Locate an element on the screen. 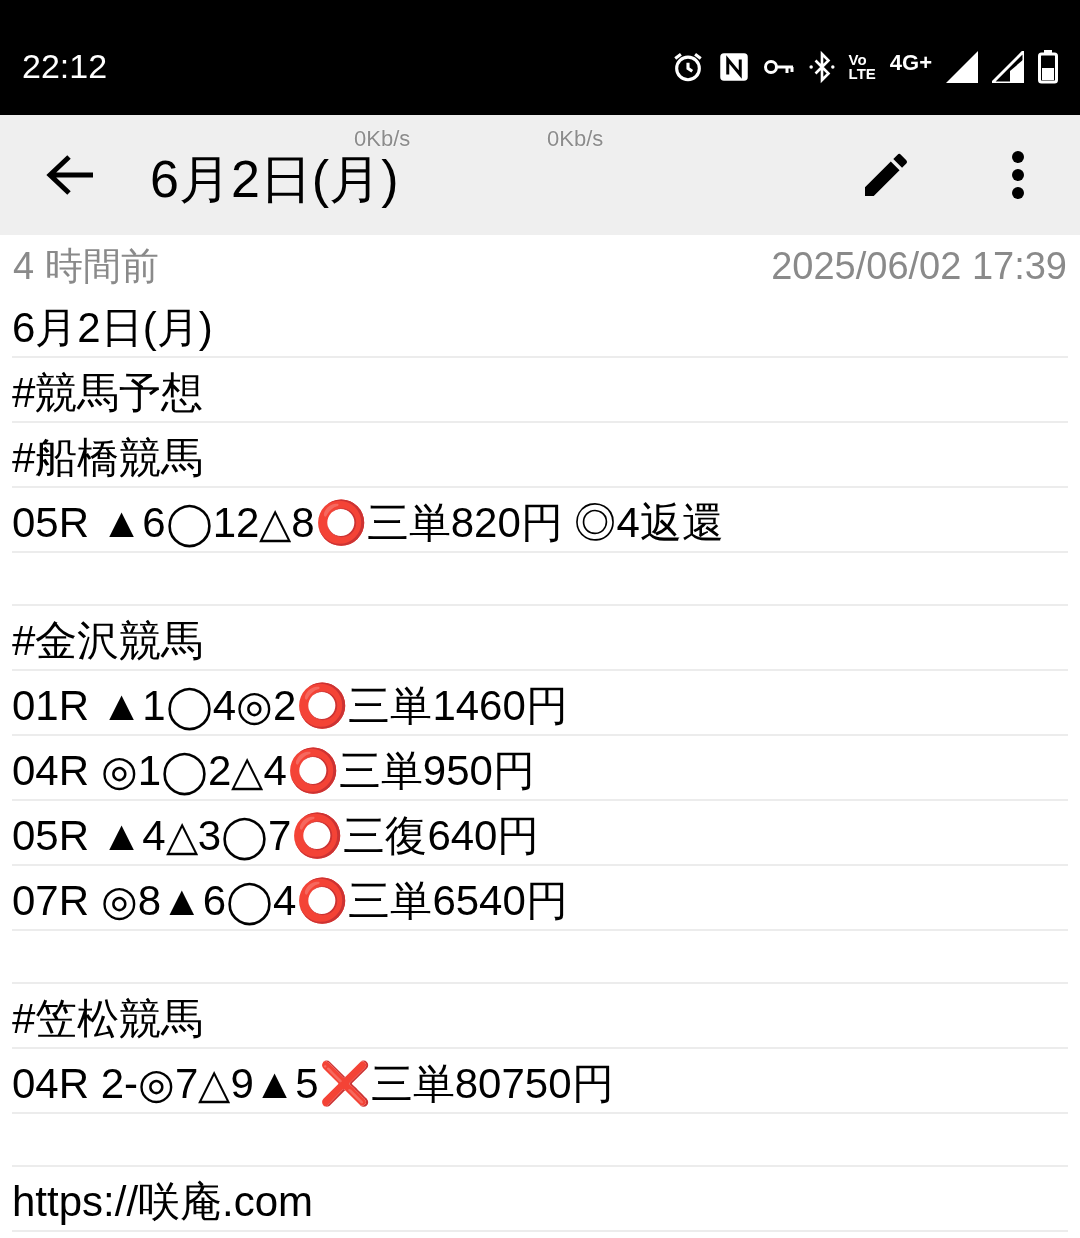  note-text: 6月2日(月) is located at coordinates (112, 328).